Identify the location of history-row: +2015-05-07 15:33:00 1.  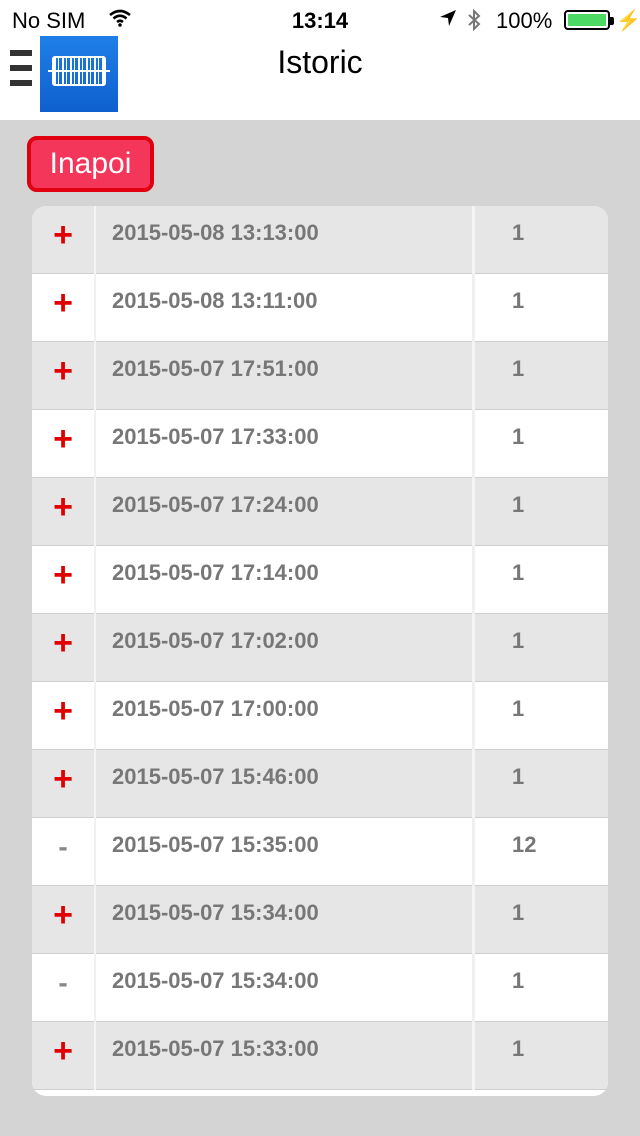
(320, 1056).